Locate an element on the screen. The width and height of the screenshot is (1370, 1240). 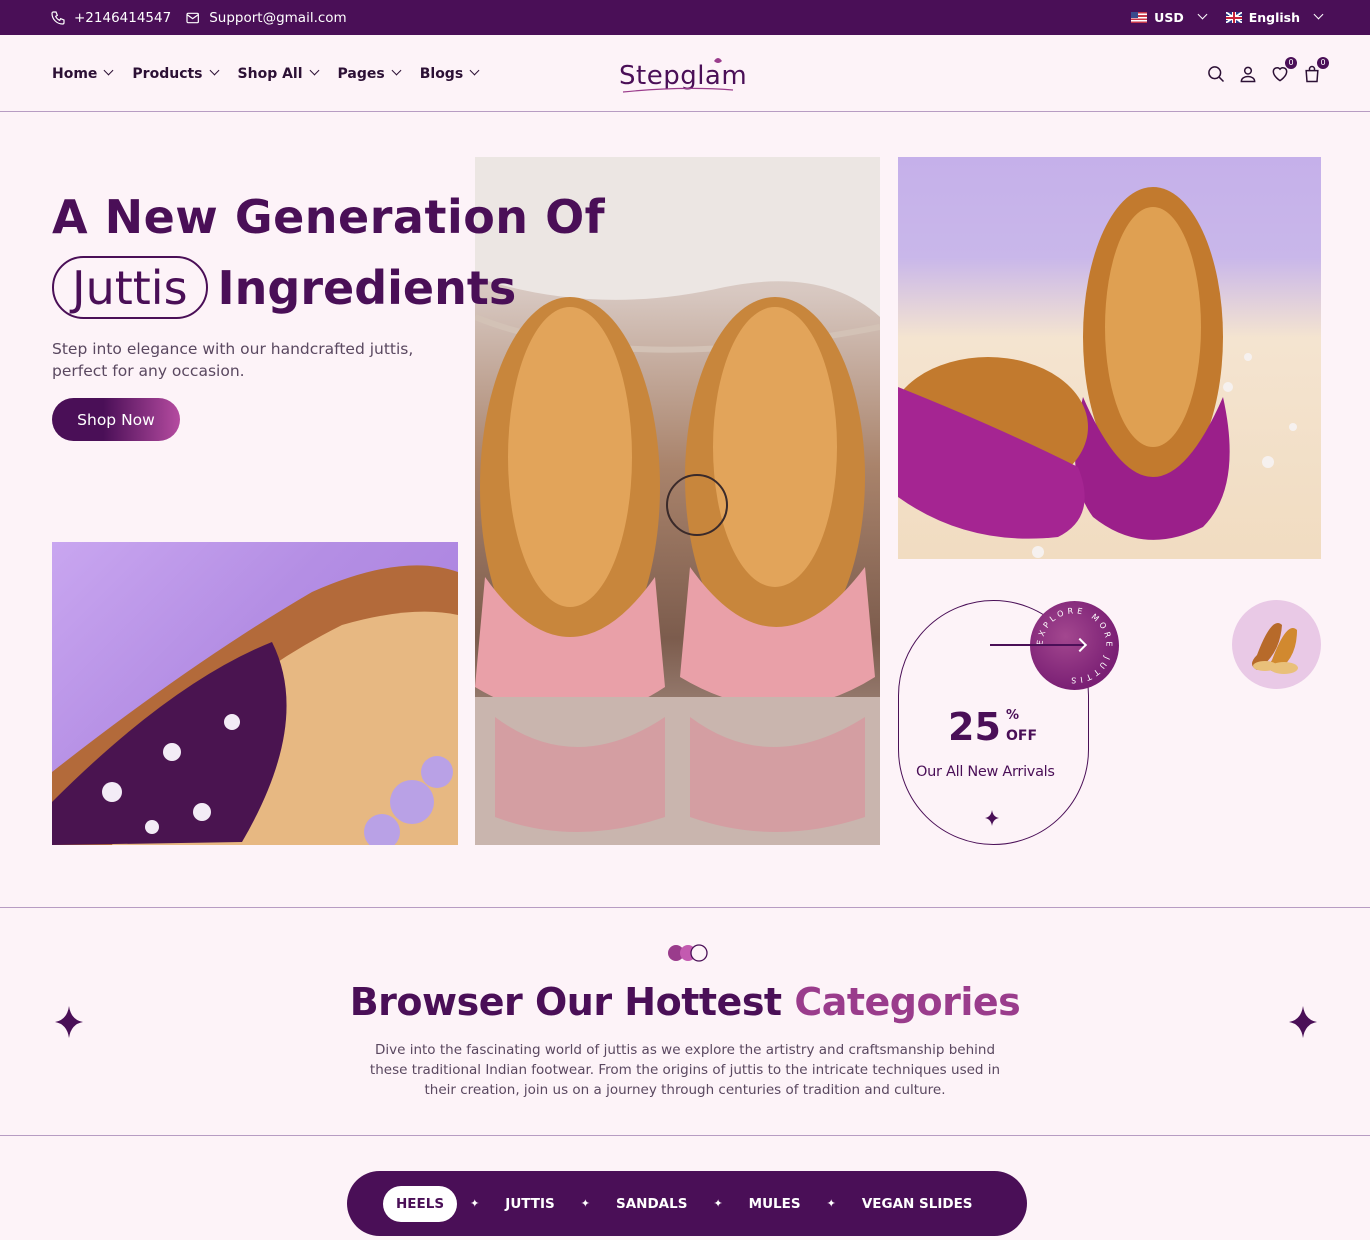
uk-flag-icon is located at coordinates (1233, 17).